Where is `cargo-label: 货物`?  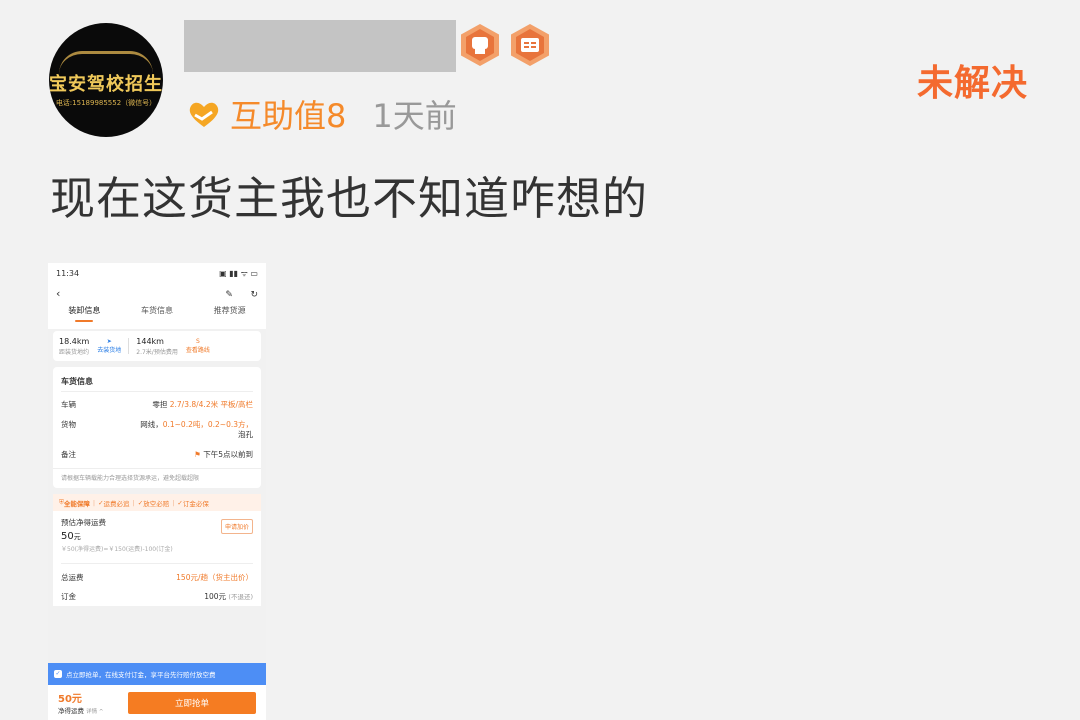 cargo-label: 货物 is located at coordinates (68, 424).